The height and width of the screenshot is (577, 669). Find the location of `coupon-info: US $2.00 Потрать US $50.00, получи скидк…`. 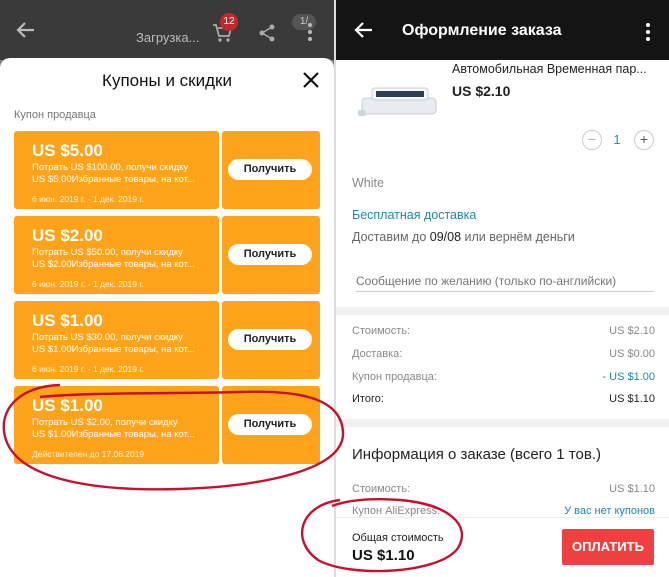

coupon-info: US $2.00 Потрать US $50.00, получи скидк… is located at coordinates (116, 255).